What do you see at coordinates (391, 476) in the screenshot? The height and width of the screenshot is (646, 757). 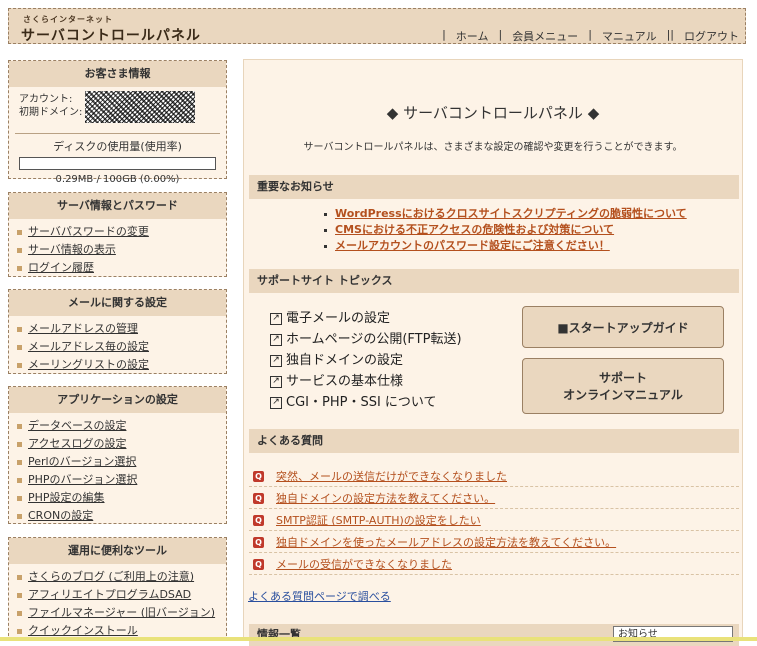 I see `faq-link: 突然、メールの送信だけができなくなりました` at bounding box center [391, 476].